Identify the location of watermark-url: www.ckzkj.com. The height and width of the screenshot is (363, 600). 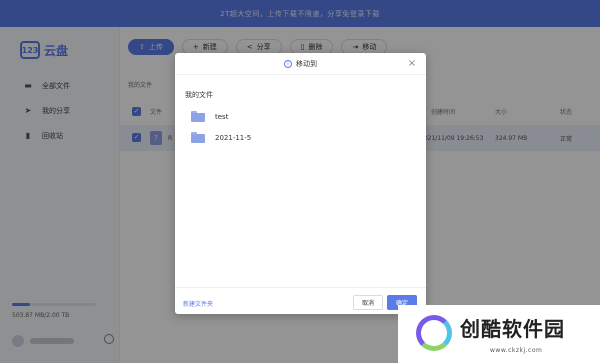
(516, 350).